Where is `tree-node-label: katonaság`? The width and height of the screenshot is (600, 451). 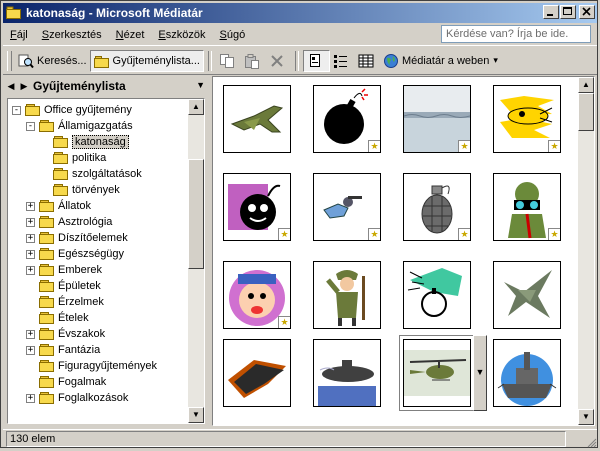
tree-node-label: katonaság is located at coordinates (100, 142).